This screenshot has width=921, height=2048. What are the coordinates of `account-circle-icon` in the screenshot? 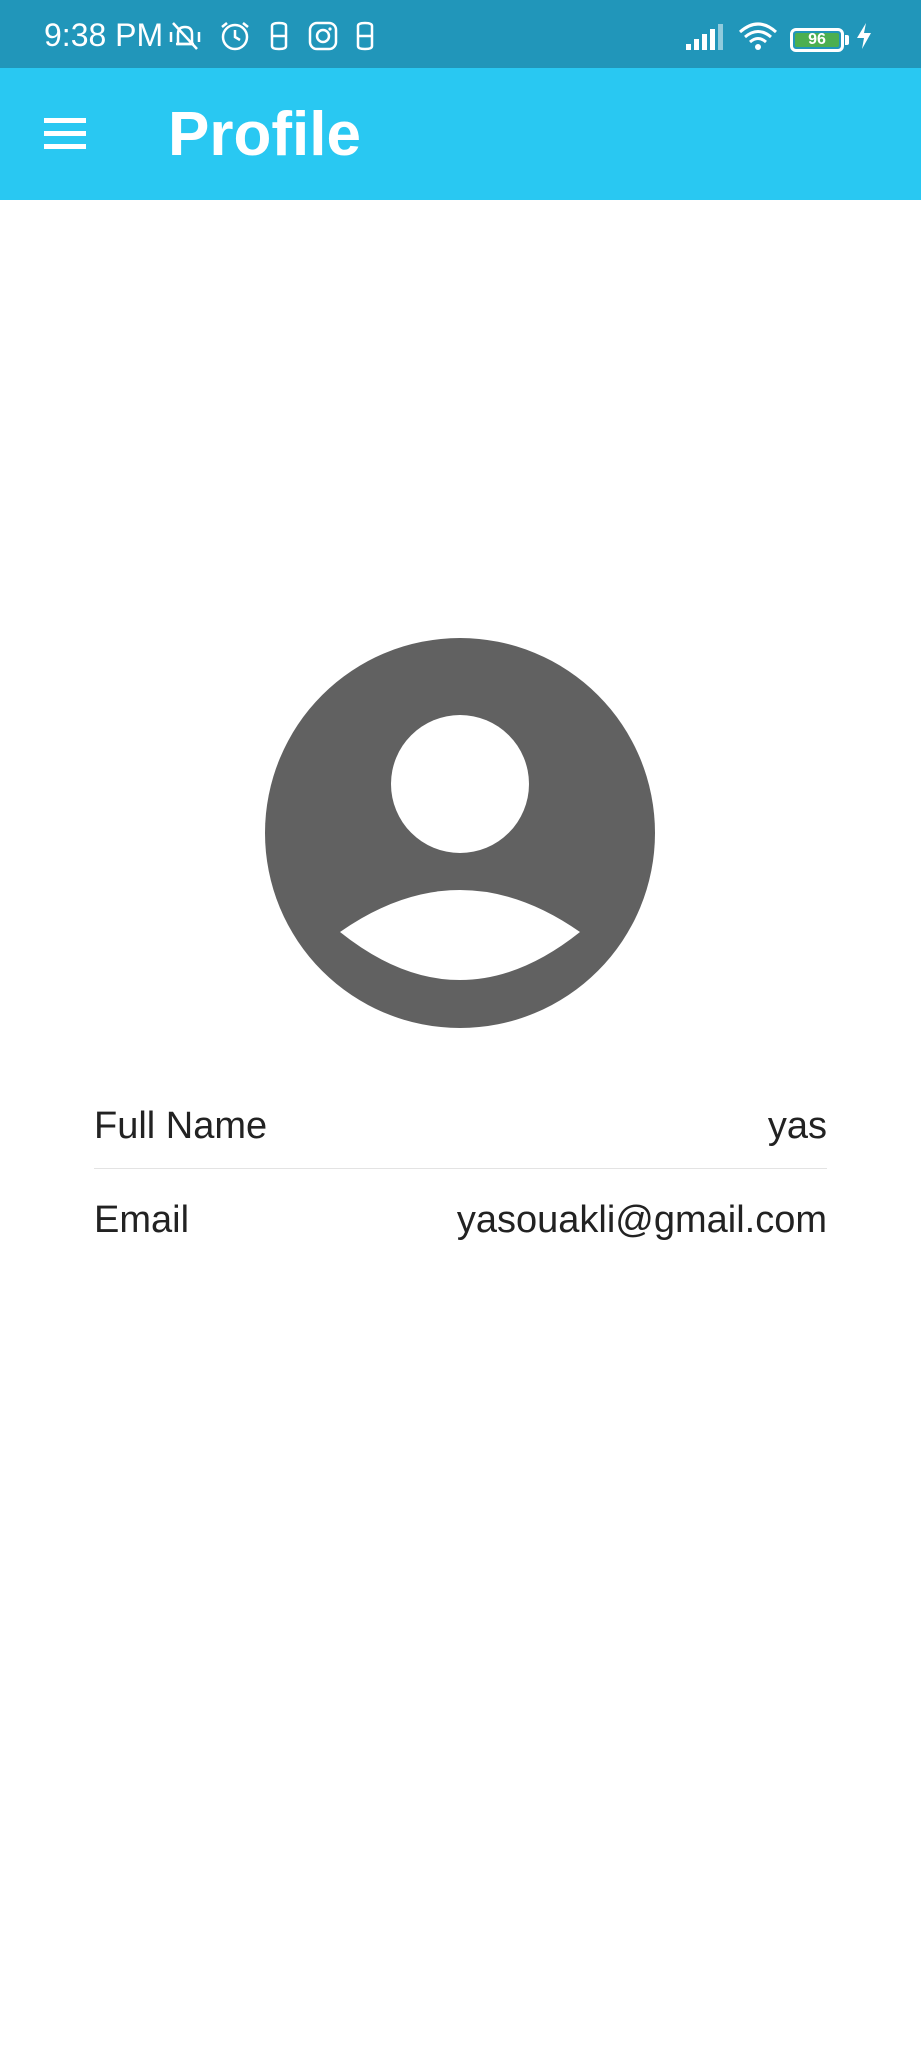 It's located at (460, 833).